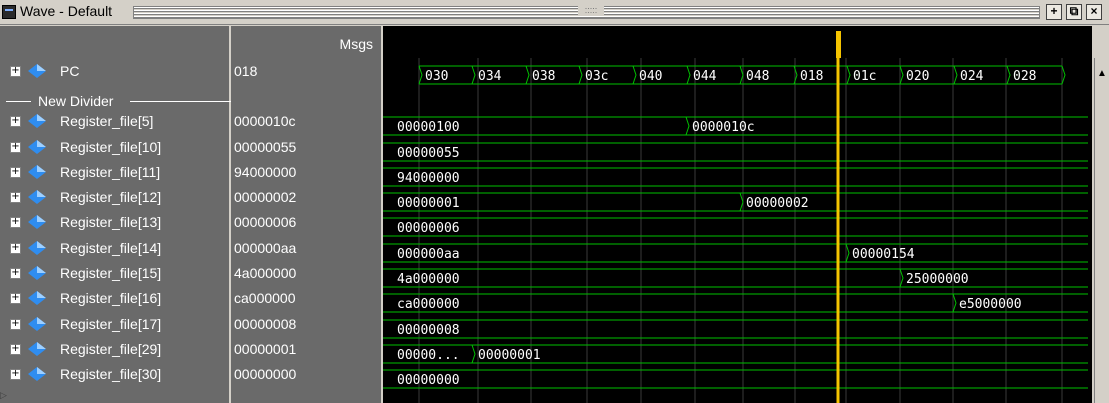  Describe the element at coordinates (114, 298) in the screenshot. I see `signal-row: + Register_file[16]` at that location.